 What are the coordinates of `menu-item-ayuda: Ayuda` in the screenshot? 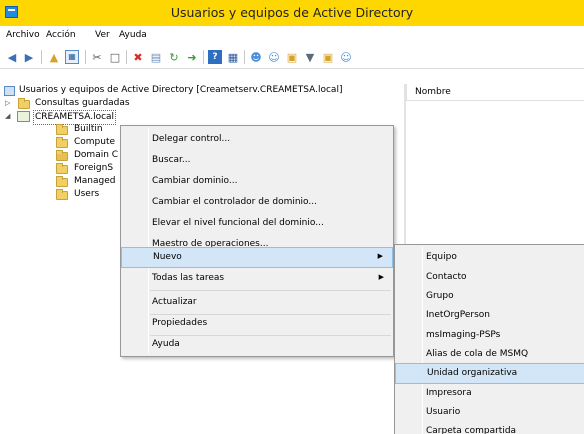 It's located at (257, 344).